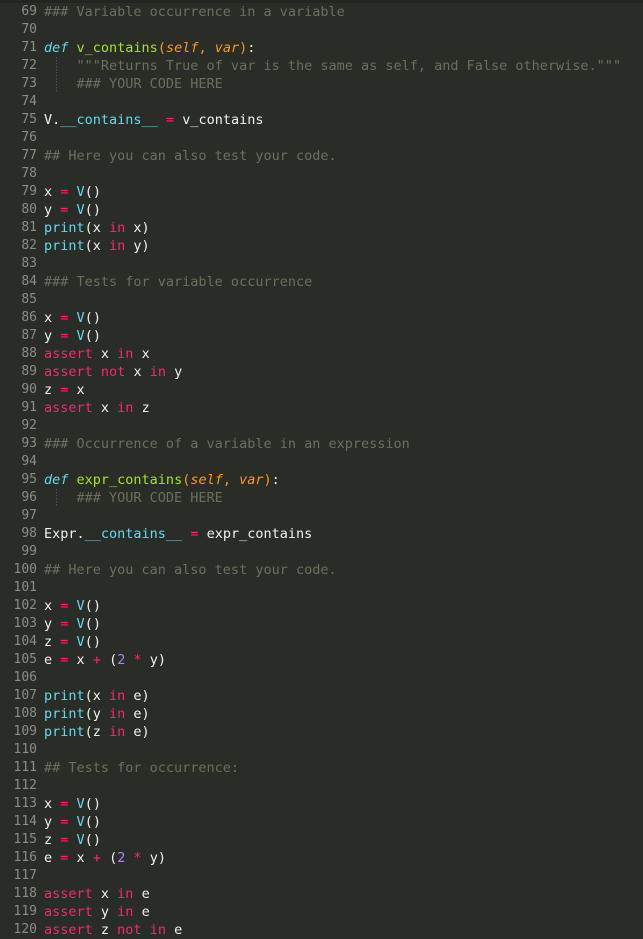 Image resolution: width=643 pixels, height=939 pixels. I want to click on line-source: assert x in x, so click(97, 354).